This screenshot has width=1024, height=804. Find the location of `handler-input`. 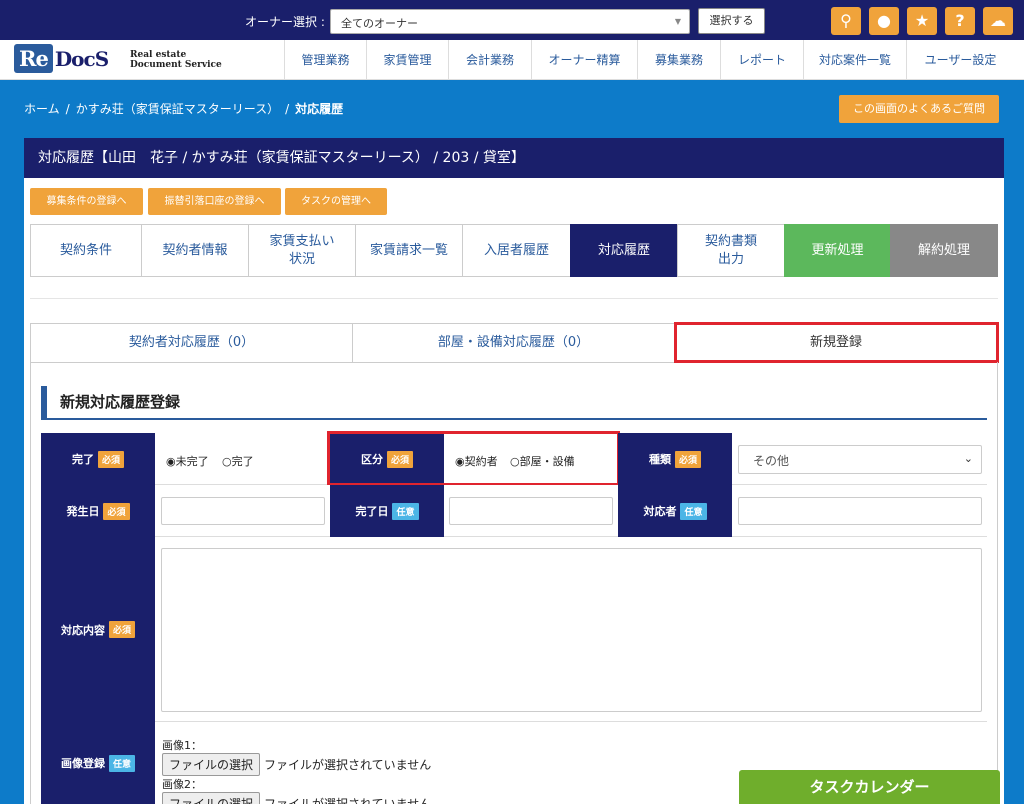

handler-input is located at coordinates (860, 511).